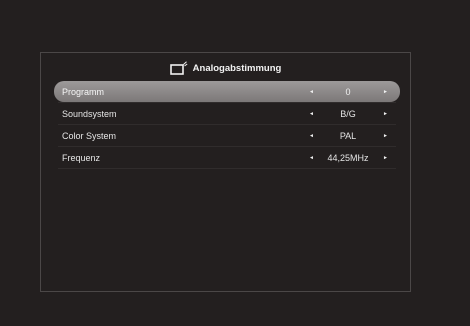  I want to click on row-value: 0, so click(348, 91).